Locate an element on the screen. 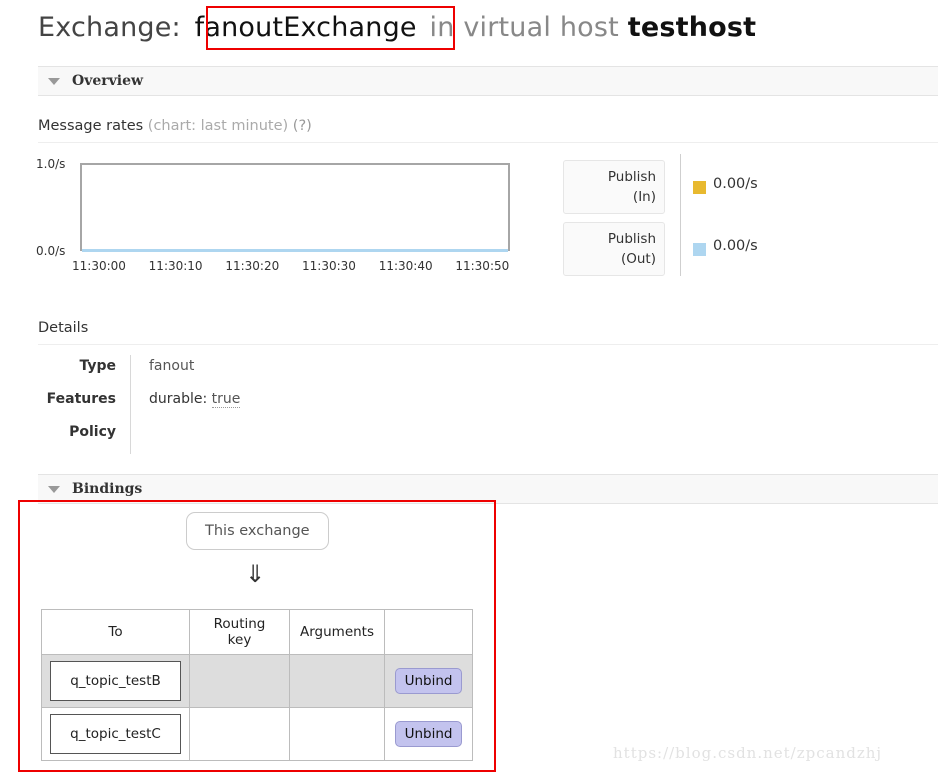  legend-swatch-publish-out is located at coordinates (699, 249).